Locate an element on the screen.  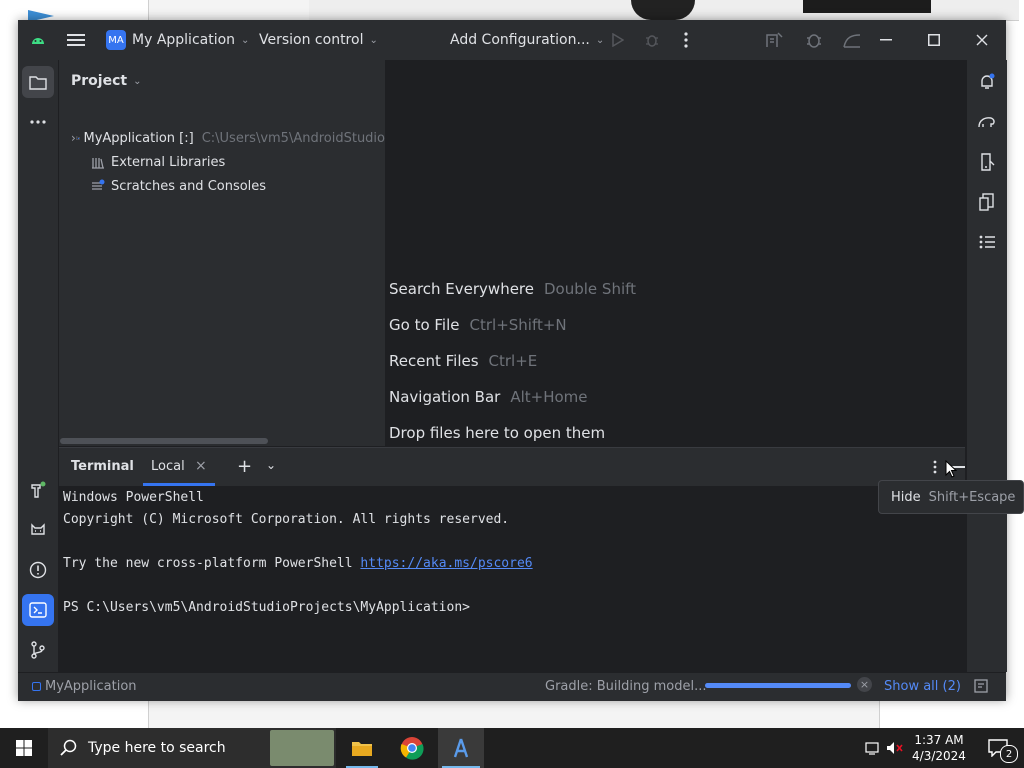
terminal-title: Terminal is located at coordinates (102, 466).